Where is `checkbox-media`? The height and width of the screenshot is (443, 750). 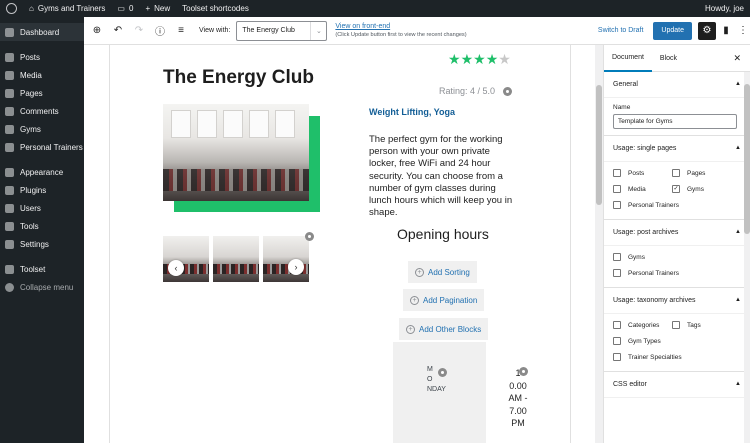 checkbox-media is located at coordinates (617, 189).